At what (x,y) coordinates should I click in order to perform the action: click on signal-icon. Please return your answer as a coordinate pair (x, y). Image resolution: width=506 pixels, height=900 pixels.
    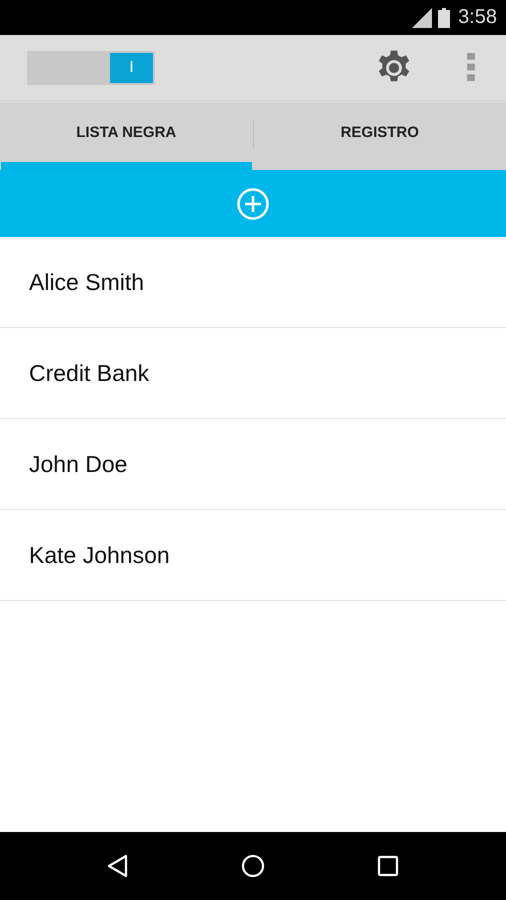
    Looking at the image, I should click on (422, 18).